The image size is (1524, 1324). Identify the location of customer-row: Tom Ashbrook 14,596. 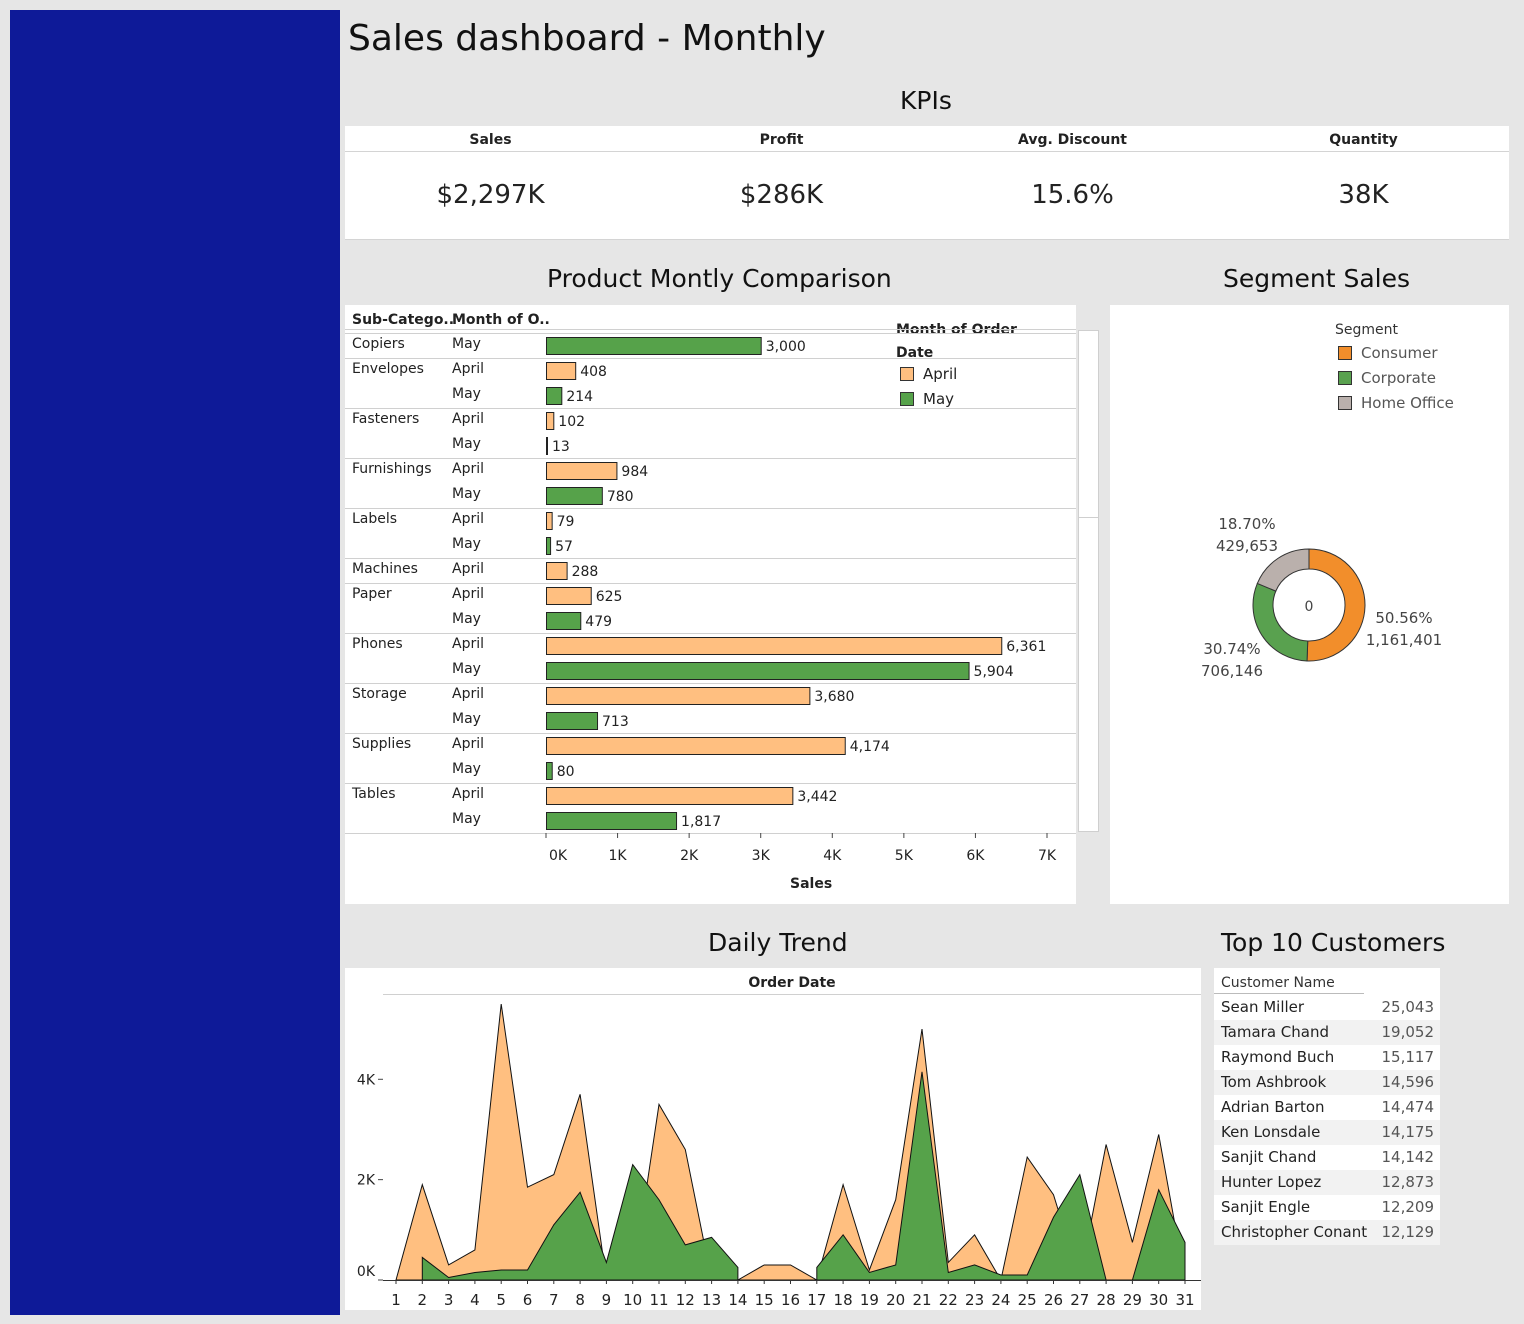
(1327, 1082).